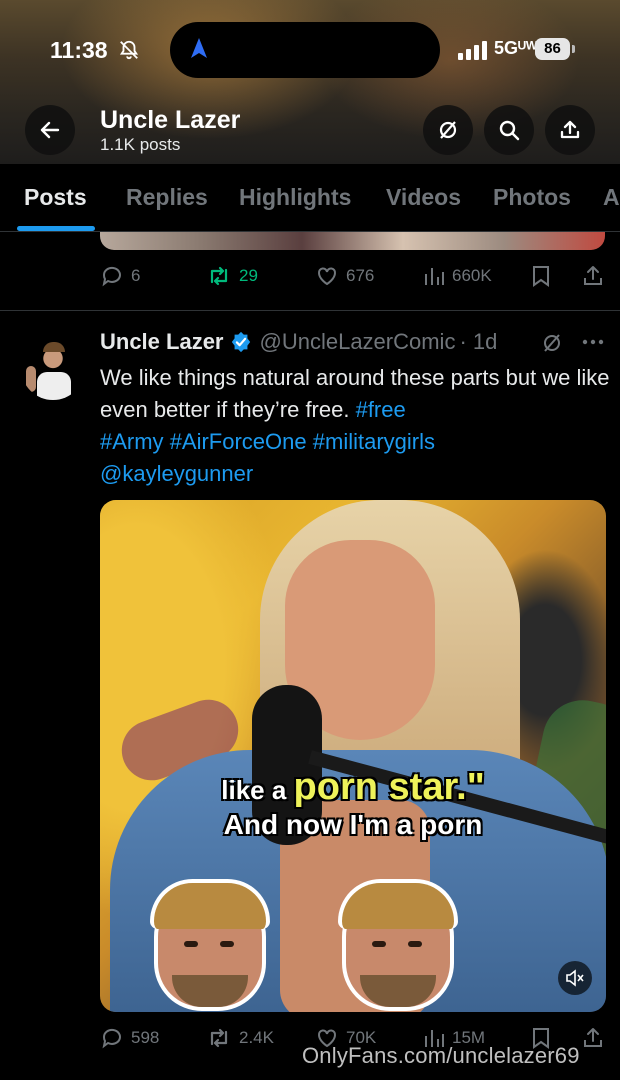 The image size is (620, 1080). I want to click on bell-slash-icon, so click(129, 50).